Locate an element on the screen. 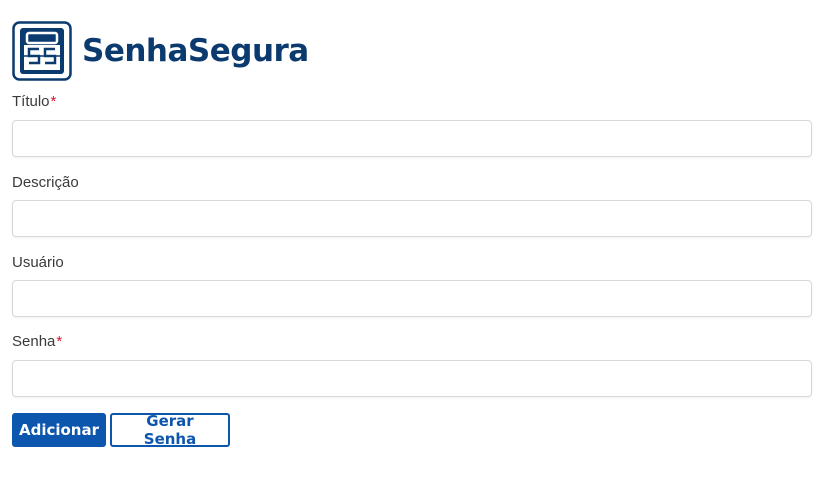  title-label: Título* is located at coordinates (34, 102).